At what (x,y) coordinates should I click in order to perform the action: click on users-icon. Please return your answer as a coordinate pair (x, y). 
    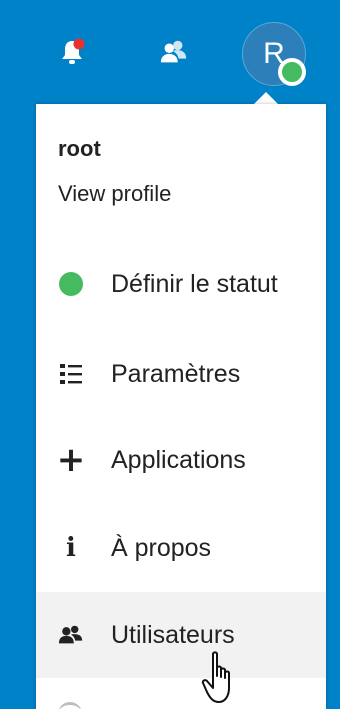
    Looking at the image, I should click on (71, 635).